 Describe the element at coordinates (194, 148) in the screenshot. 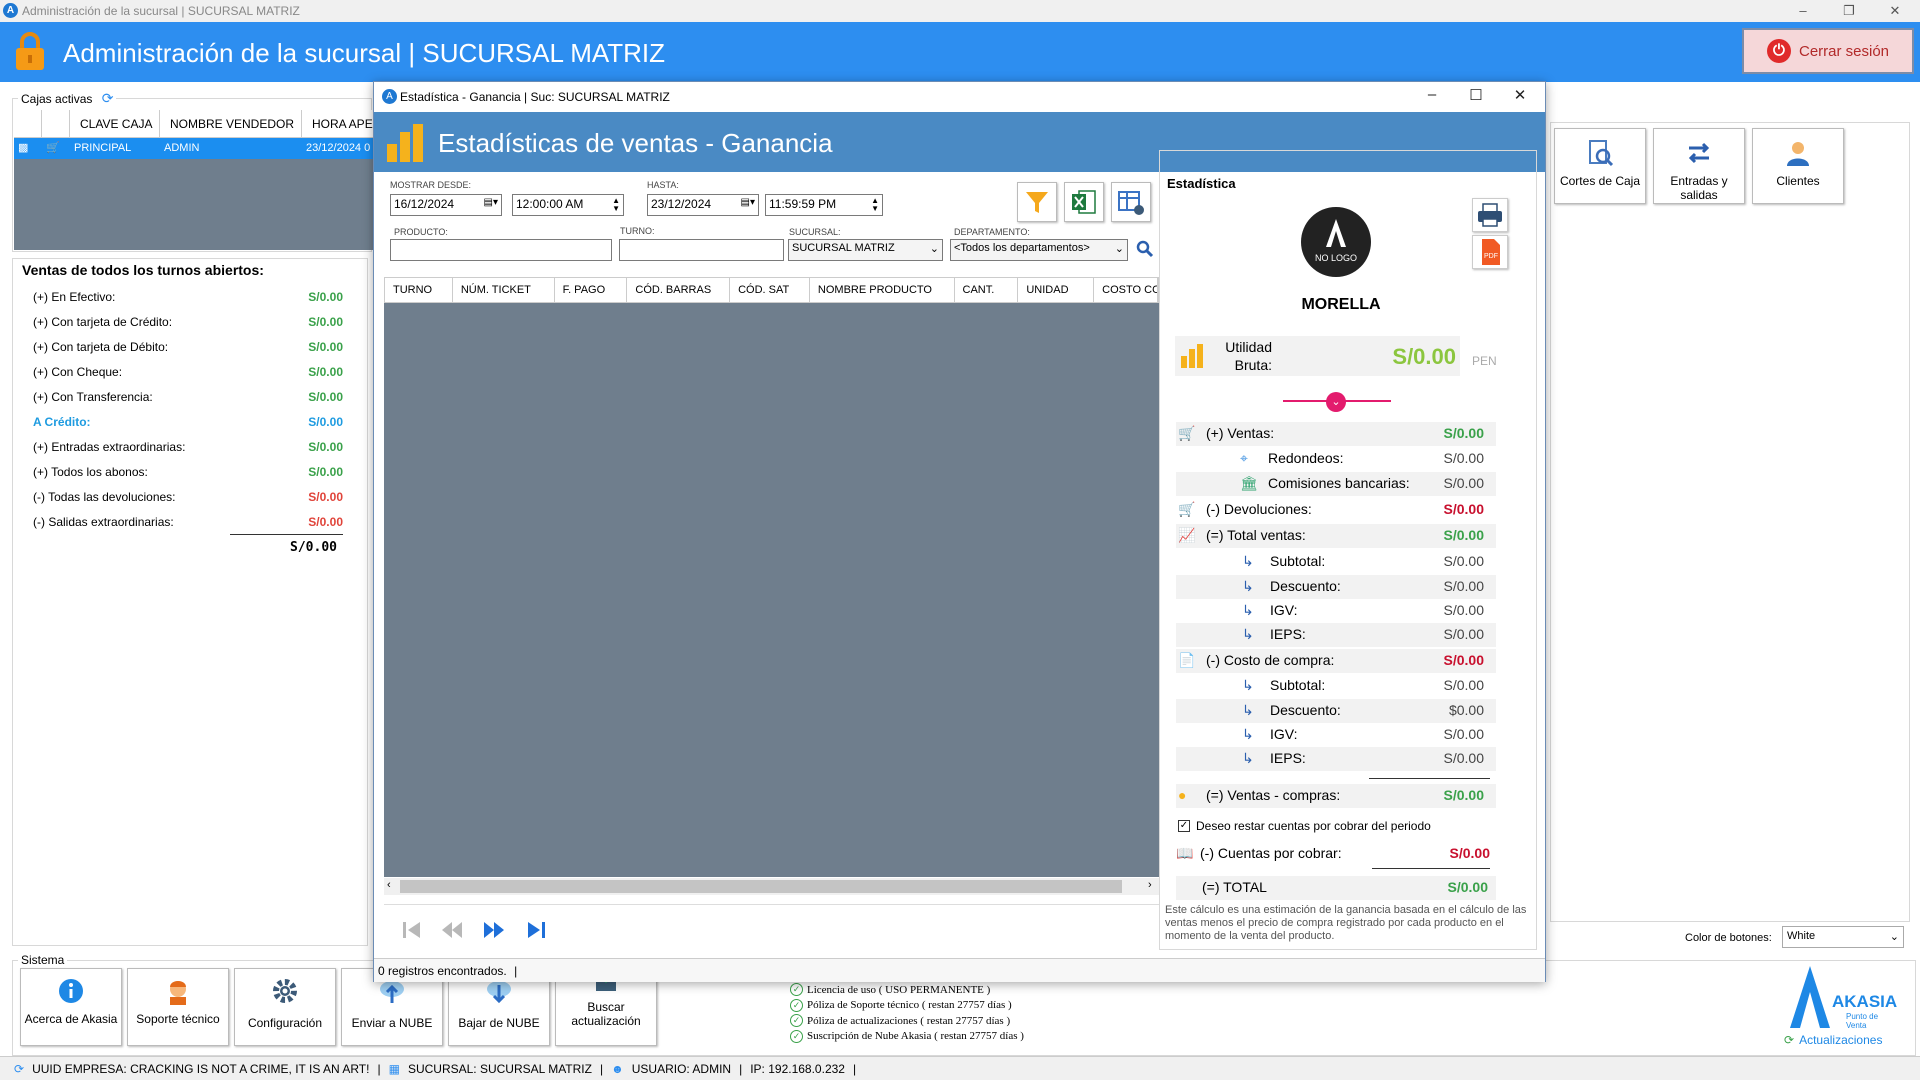

I see `table-row: ▩ 🛒 PRINCIPAL ADMIN 23/12/2024 0` at that location.